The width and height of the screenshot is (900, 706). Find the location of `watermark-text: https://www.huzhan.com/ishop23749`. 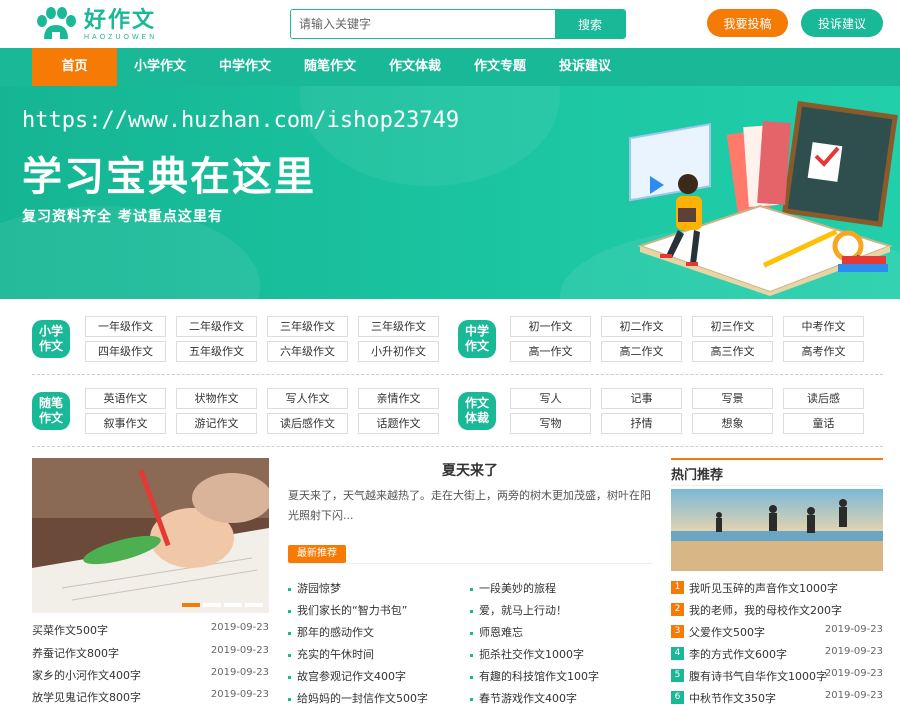

watermark-text: https://www.huzhan.com/ishop23749 is located at coordinates (241, 120).